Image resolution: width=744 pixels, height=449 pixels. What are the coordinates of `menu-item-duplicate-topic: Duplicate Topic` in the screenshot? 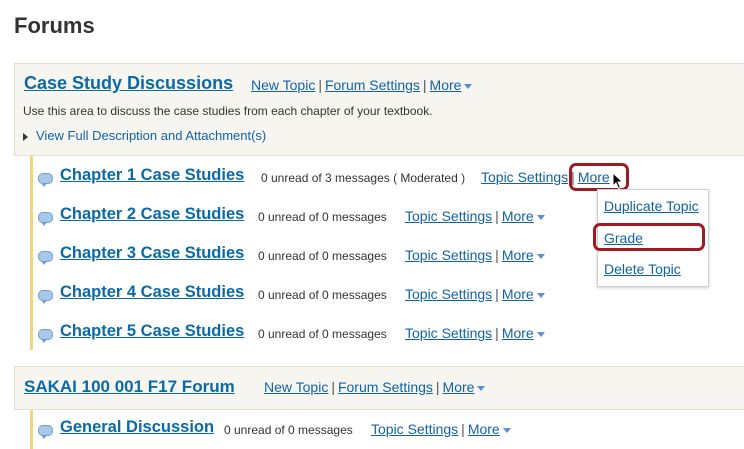 It's located at (651, 206).